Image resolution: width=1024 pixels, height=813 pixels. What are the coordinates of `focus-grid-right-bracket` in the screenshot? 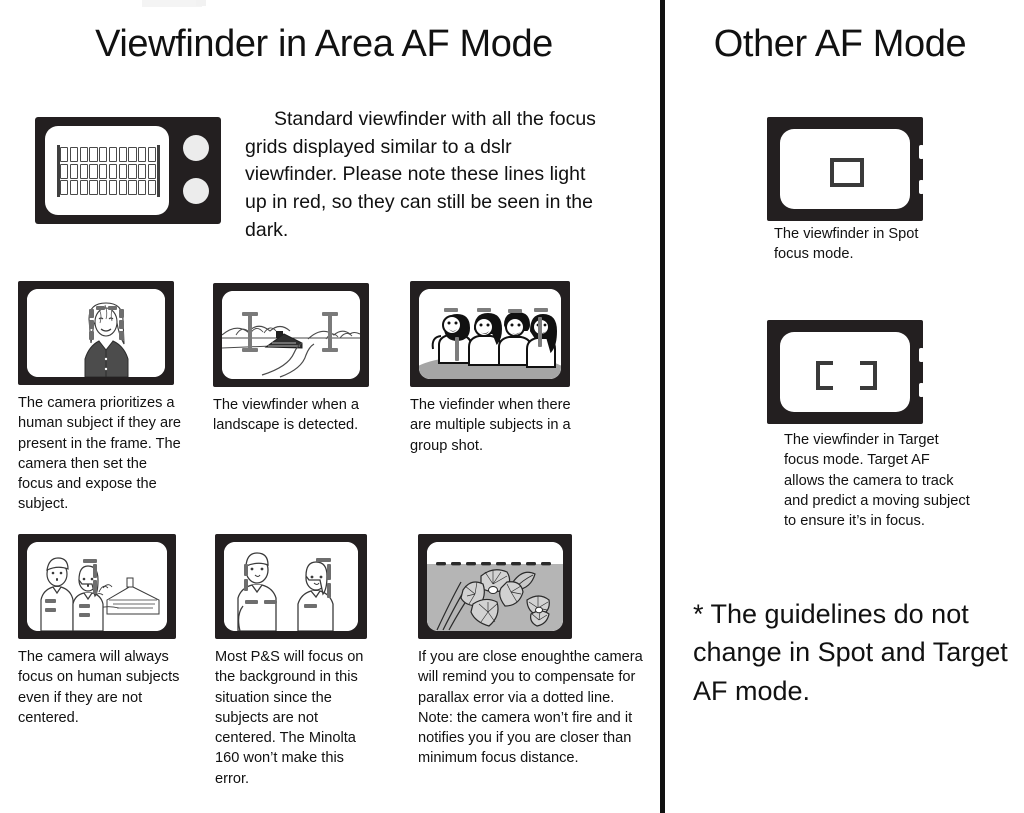 It's located at (158, 171).